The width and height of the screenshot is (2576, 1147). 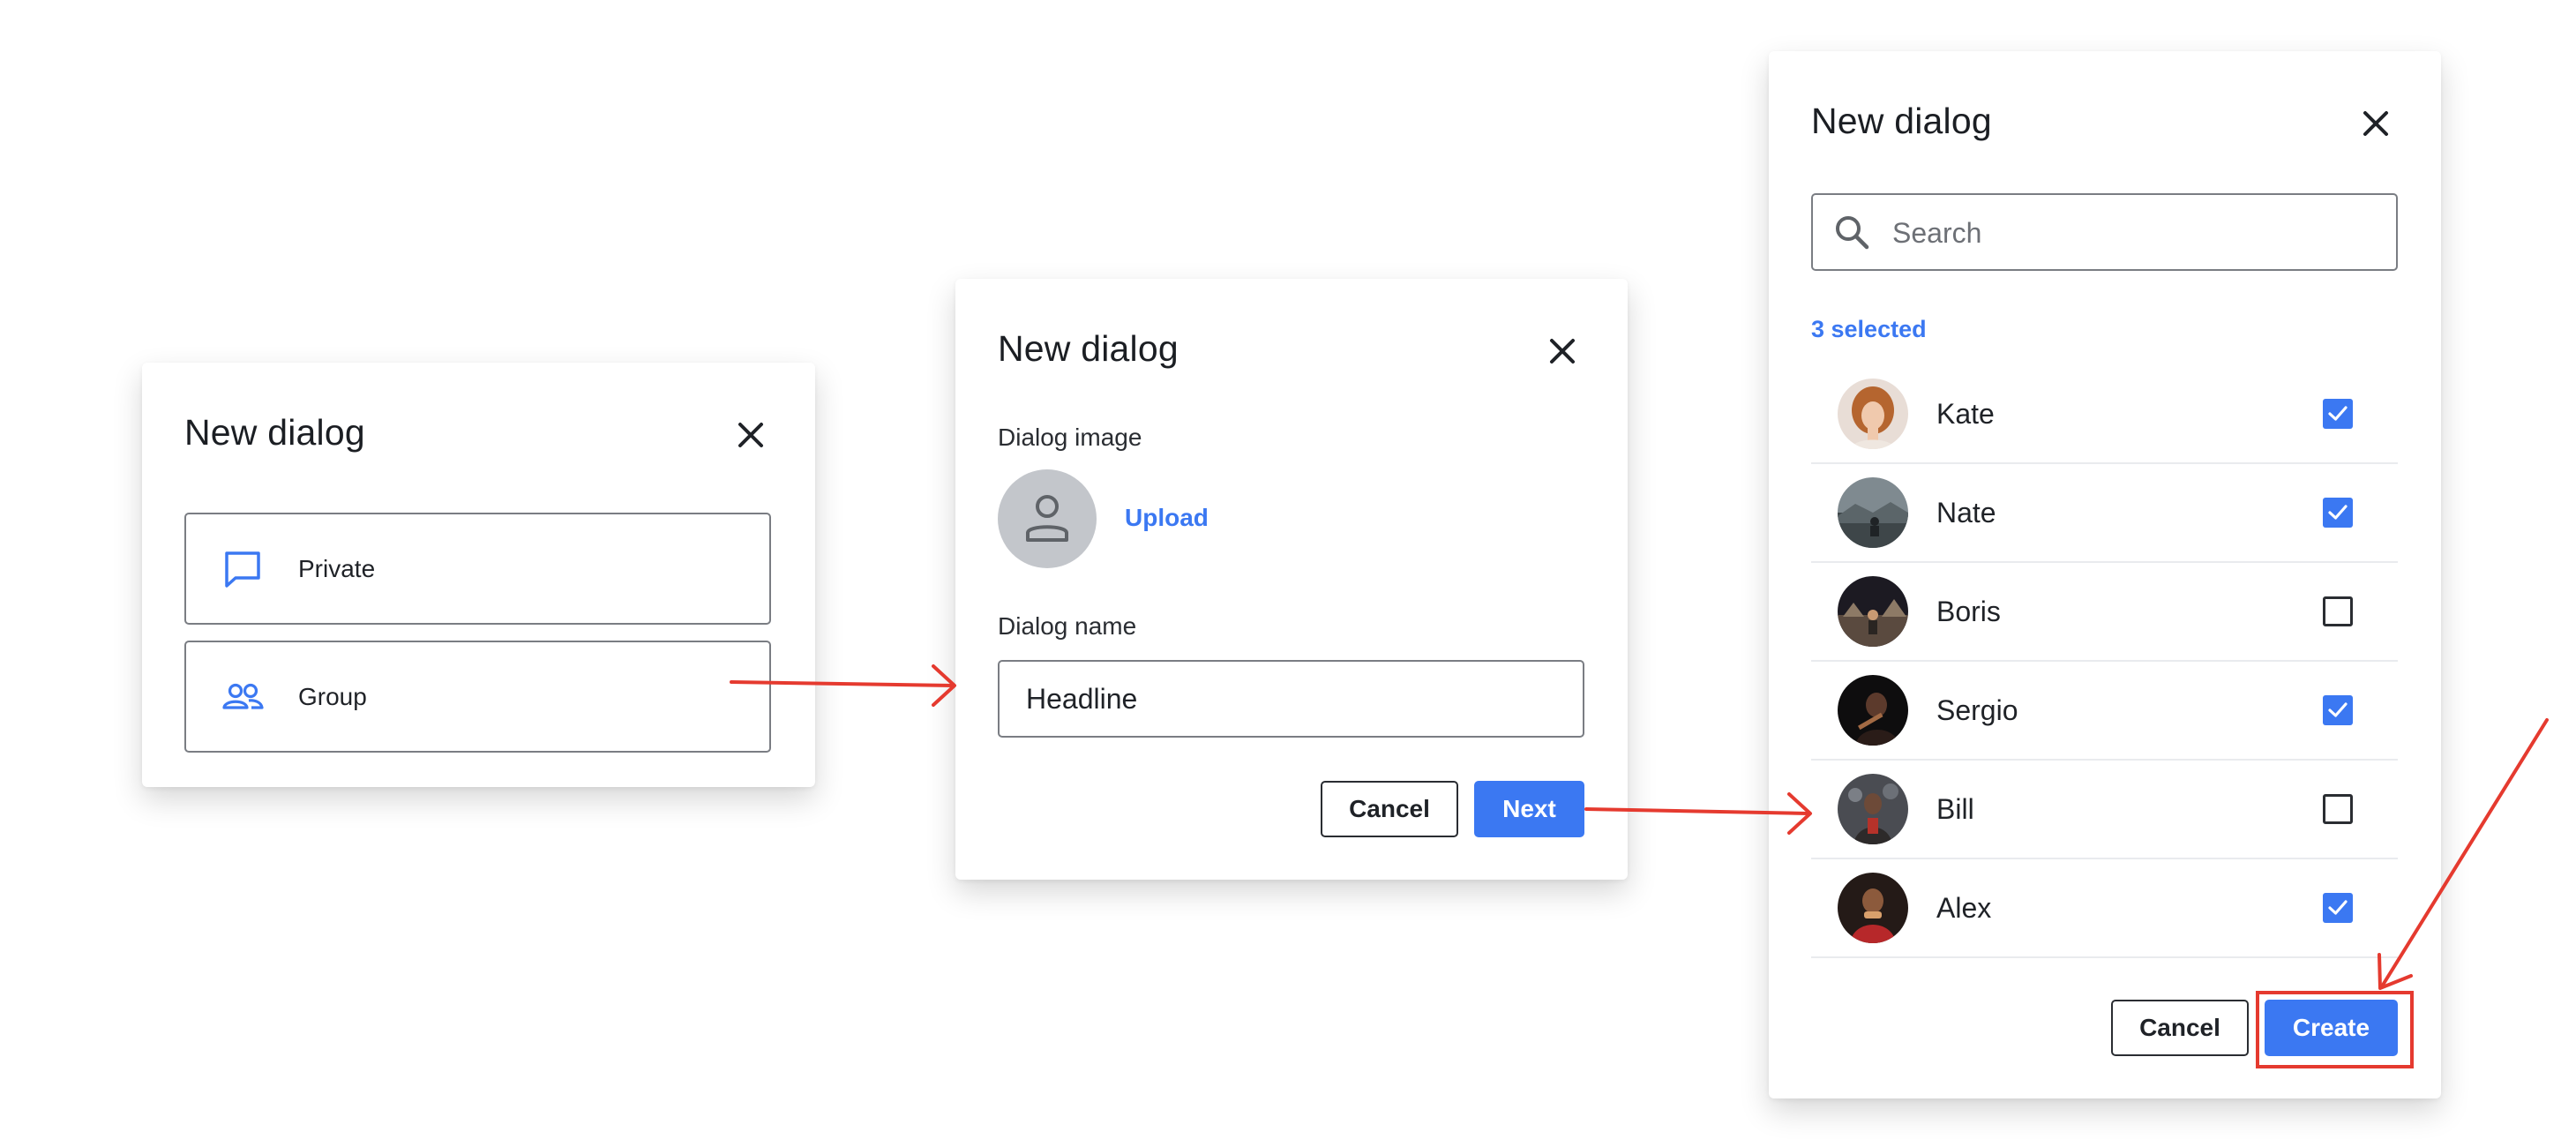 What do you see at coordinates (243, 569) in the screenshot?
I see `chat-bubble-icon` at bounding box center [243, 569].